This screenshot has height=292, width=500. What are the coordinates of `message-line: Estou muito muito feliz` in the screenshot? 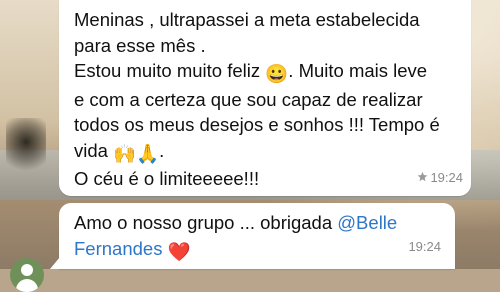 It's located at (170, 70).